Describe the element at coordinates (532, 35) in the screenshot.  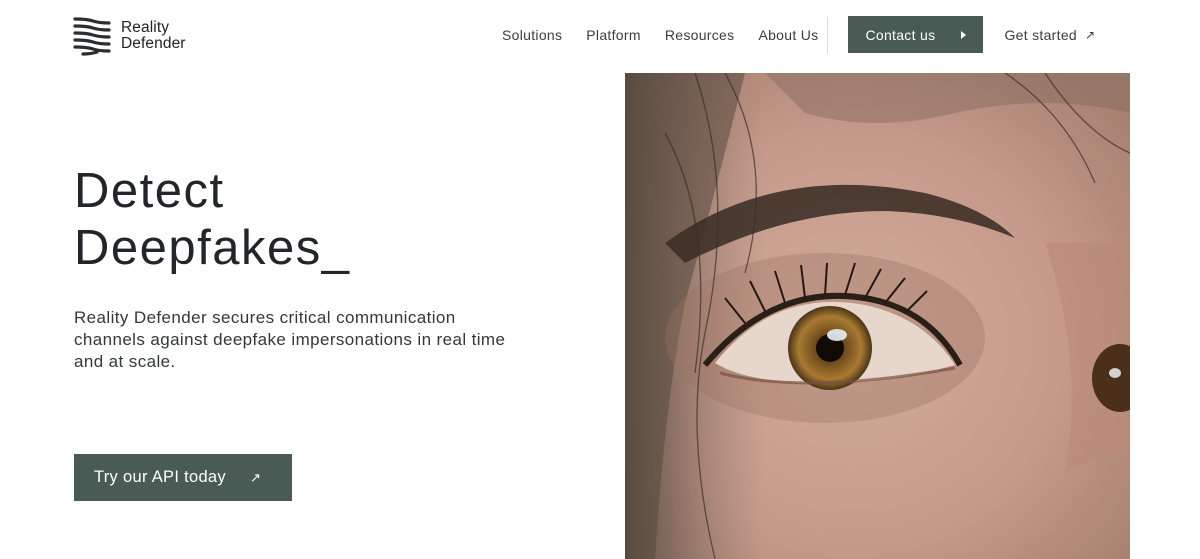
I see `nav-item-solutions: Solutions` at that location.